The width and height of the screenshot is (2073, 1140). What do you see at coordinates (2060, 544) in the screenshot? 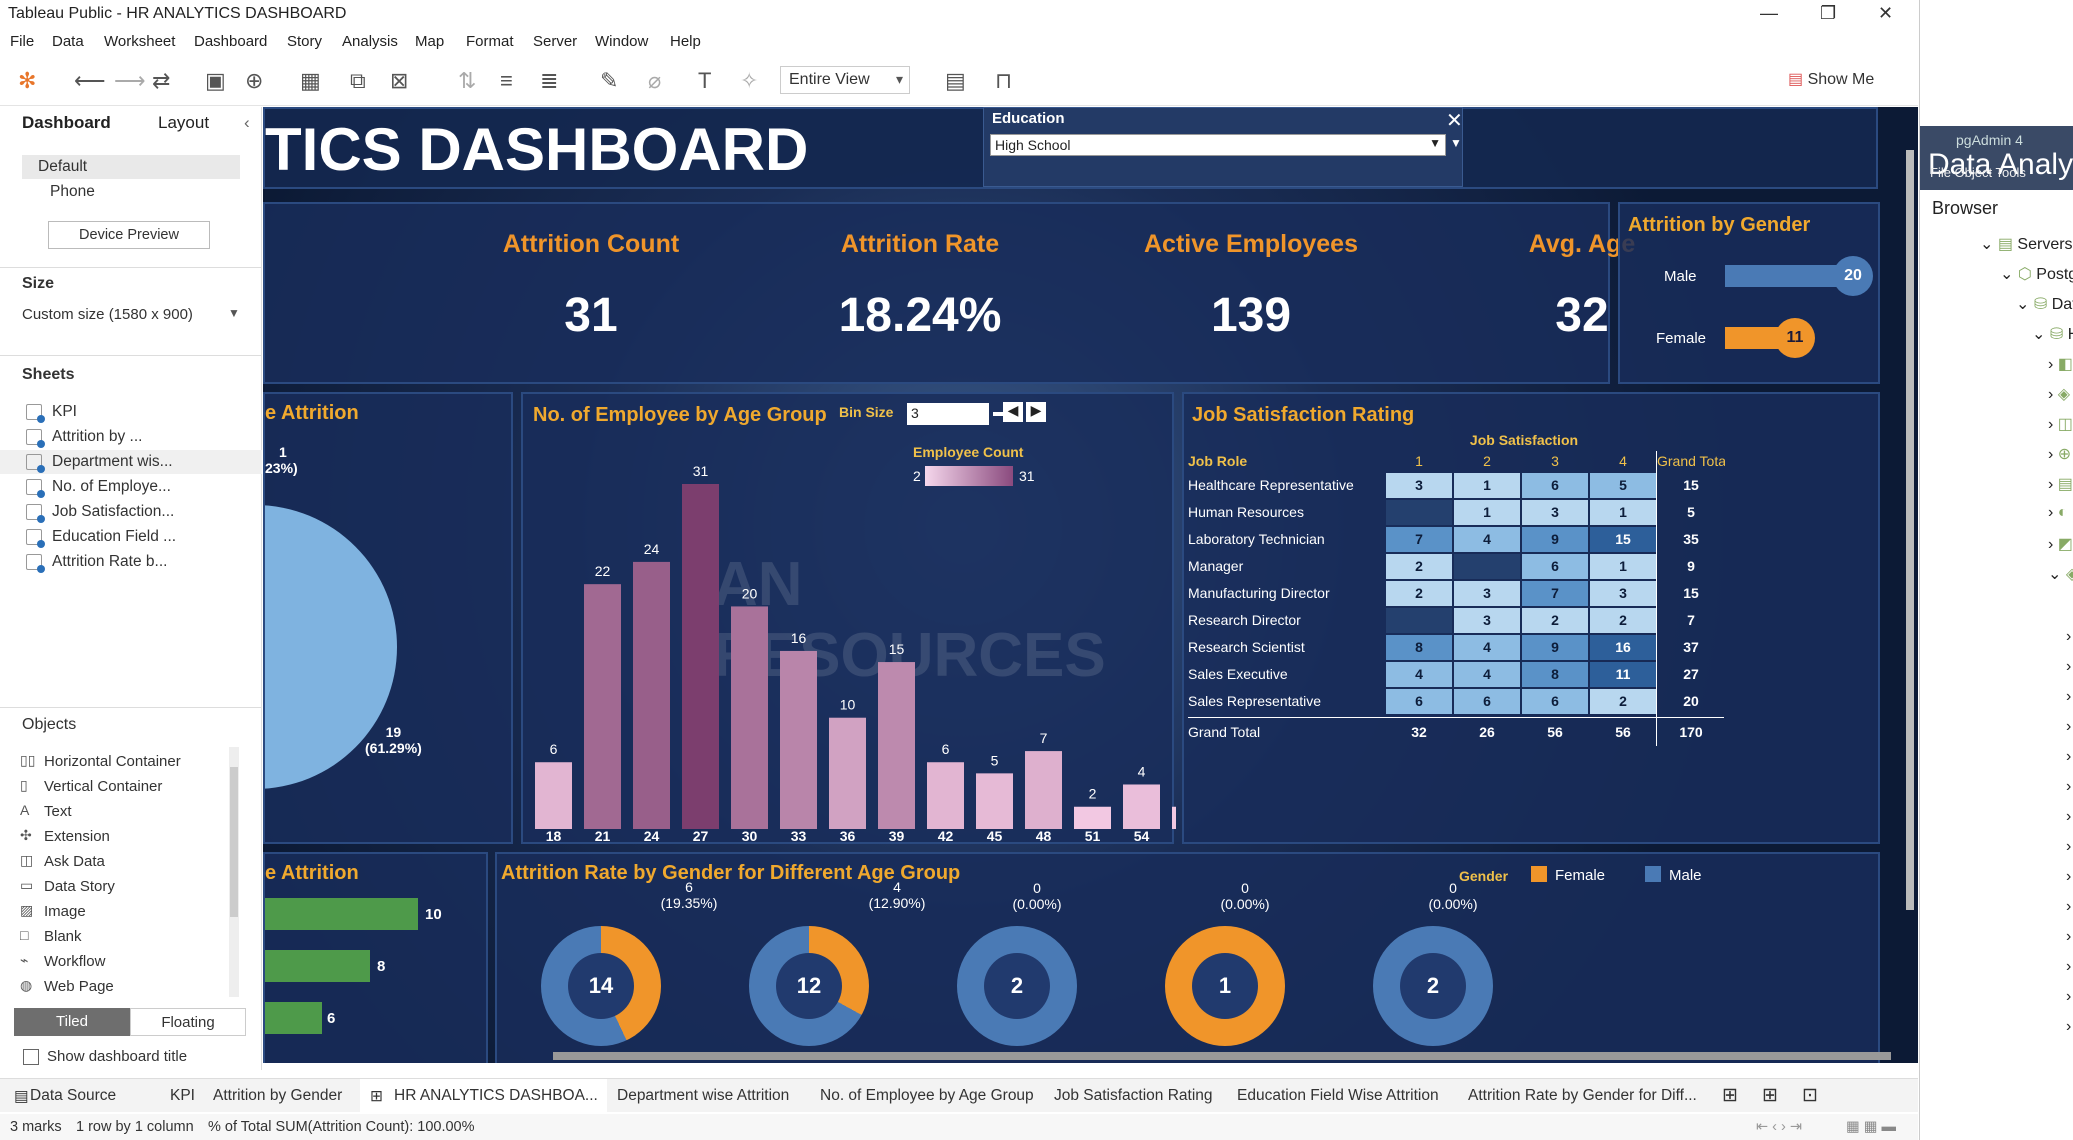
I see `pgadmin-tree-item: › ◩ Pr` at bounding box center [2060, 544].